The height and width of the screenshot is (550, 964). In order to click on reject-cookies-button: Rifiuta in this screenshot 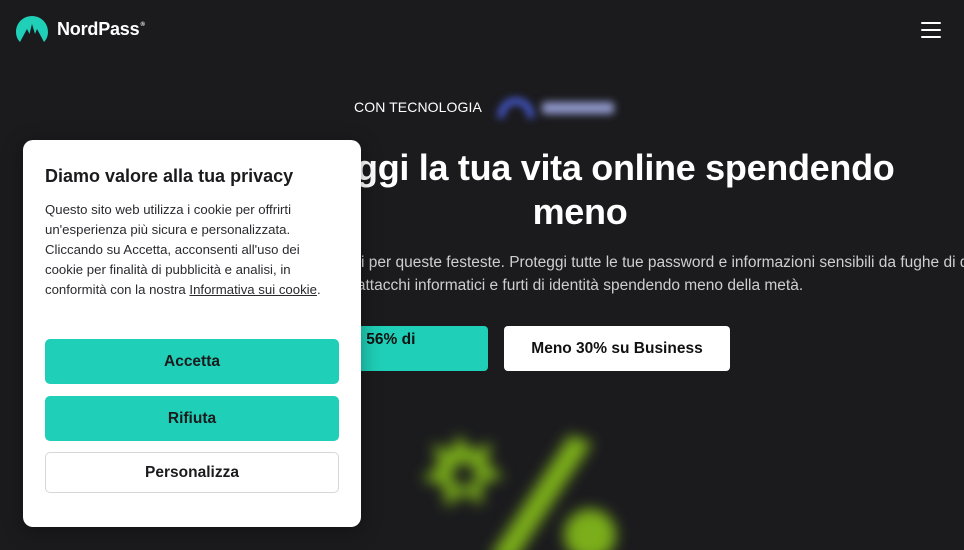, I will do `click(192, 418)`.